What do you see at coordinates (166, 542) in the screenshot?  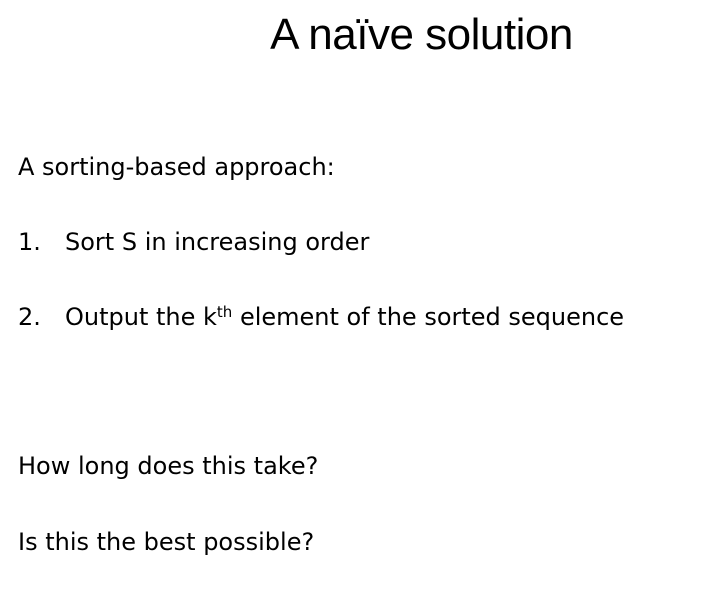 I see `question-2: Is this the best possible?` at bounding box center [166, 542].